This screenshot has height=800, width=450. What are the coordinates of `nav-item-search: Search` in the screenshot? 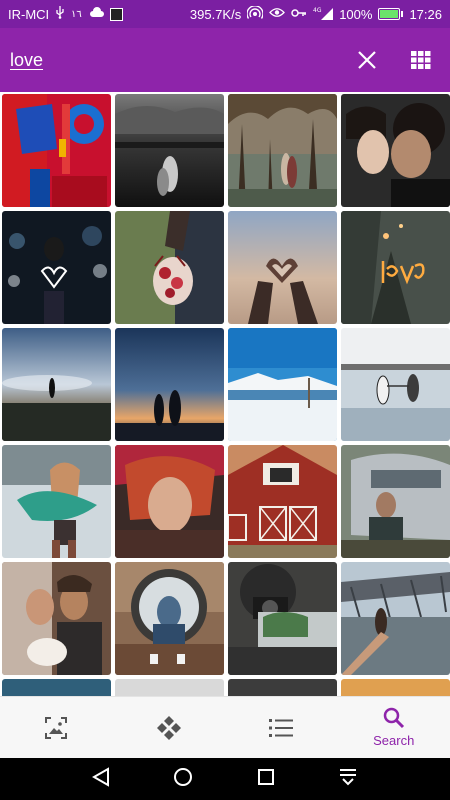 It's located at (394, 727).